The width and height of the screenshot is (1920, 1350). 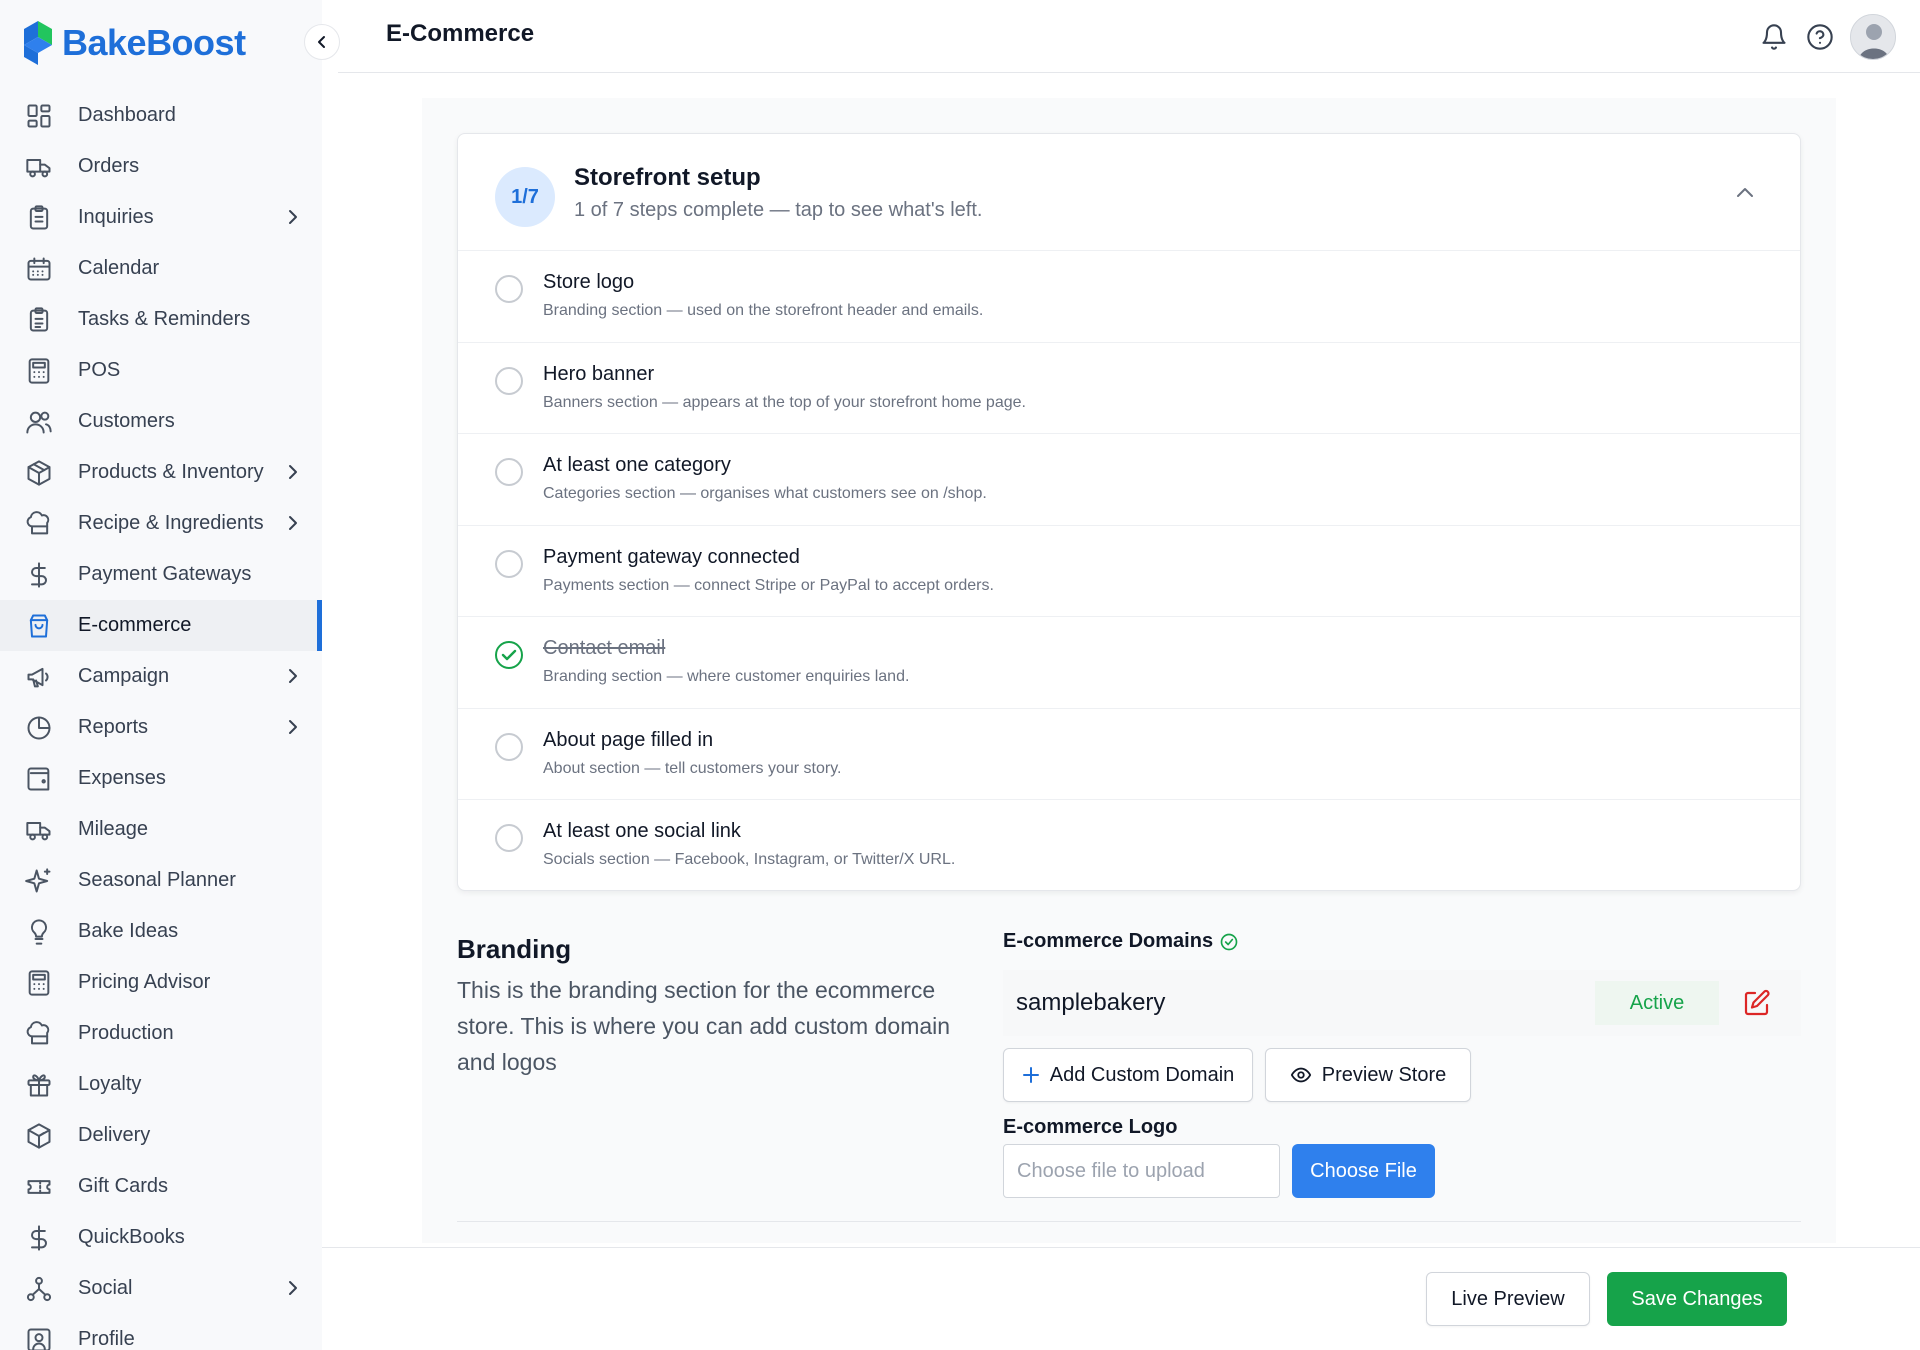 I want to click on sidebar-item-label: Social, so click(x=105, y=1288).